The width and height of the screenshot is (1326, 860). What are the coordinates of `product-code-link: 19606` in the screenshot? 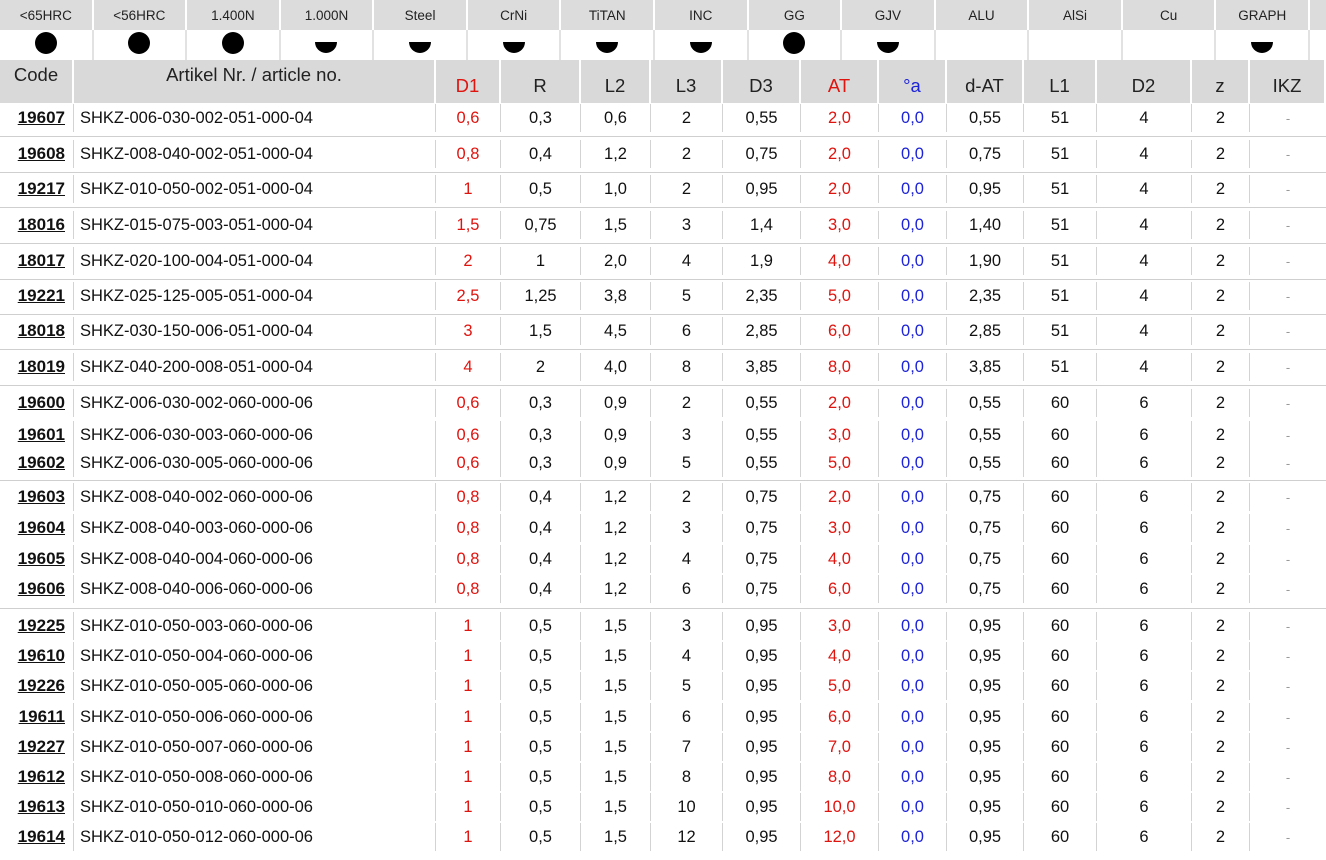 It's located at (37, 589).